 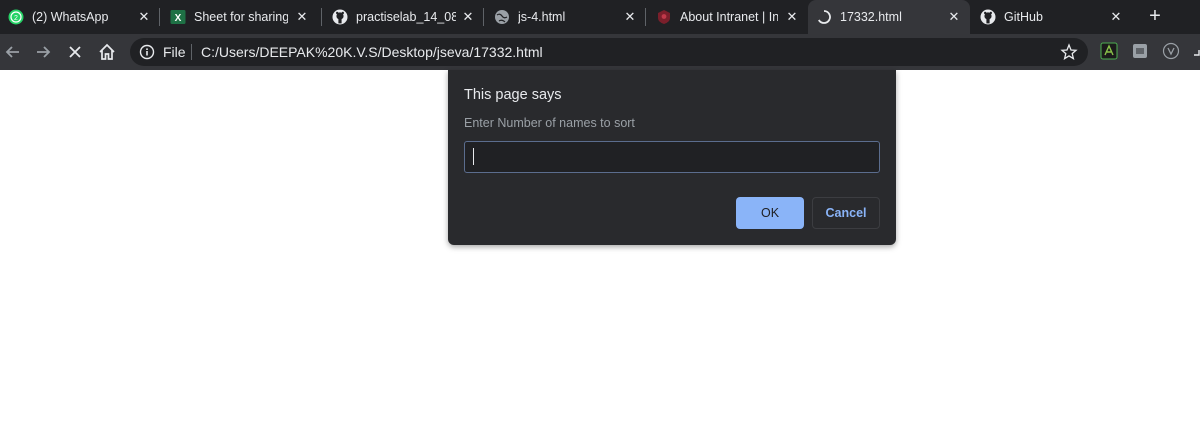 I want to click on whatsapp-icon: 2, so click(x=16, y=17).